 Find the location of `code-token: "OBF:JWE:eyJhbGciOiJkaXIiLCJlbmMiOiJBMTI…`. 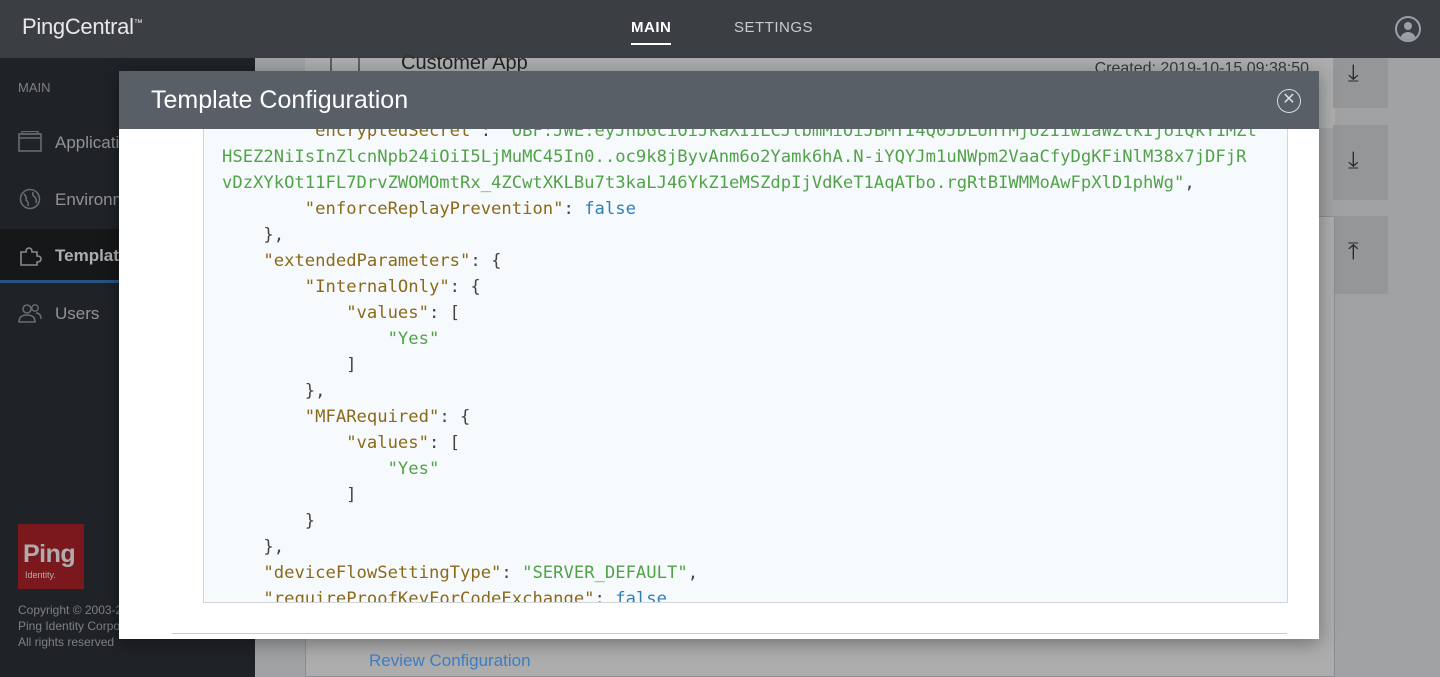

code-token: "OBF:JWE:eyJhbGciOiJkaXIiLCJlbmMiOiJBMTI… is located at coordinates (879, 135).